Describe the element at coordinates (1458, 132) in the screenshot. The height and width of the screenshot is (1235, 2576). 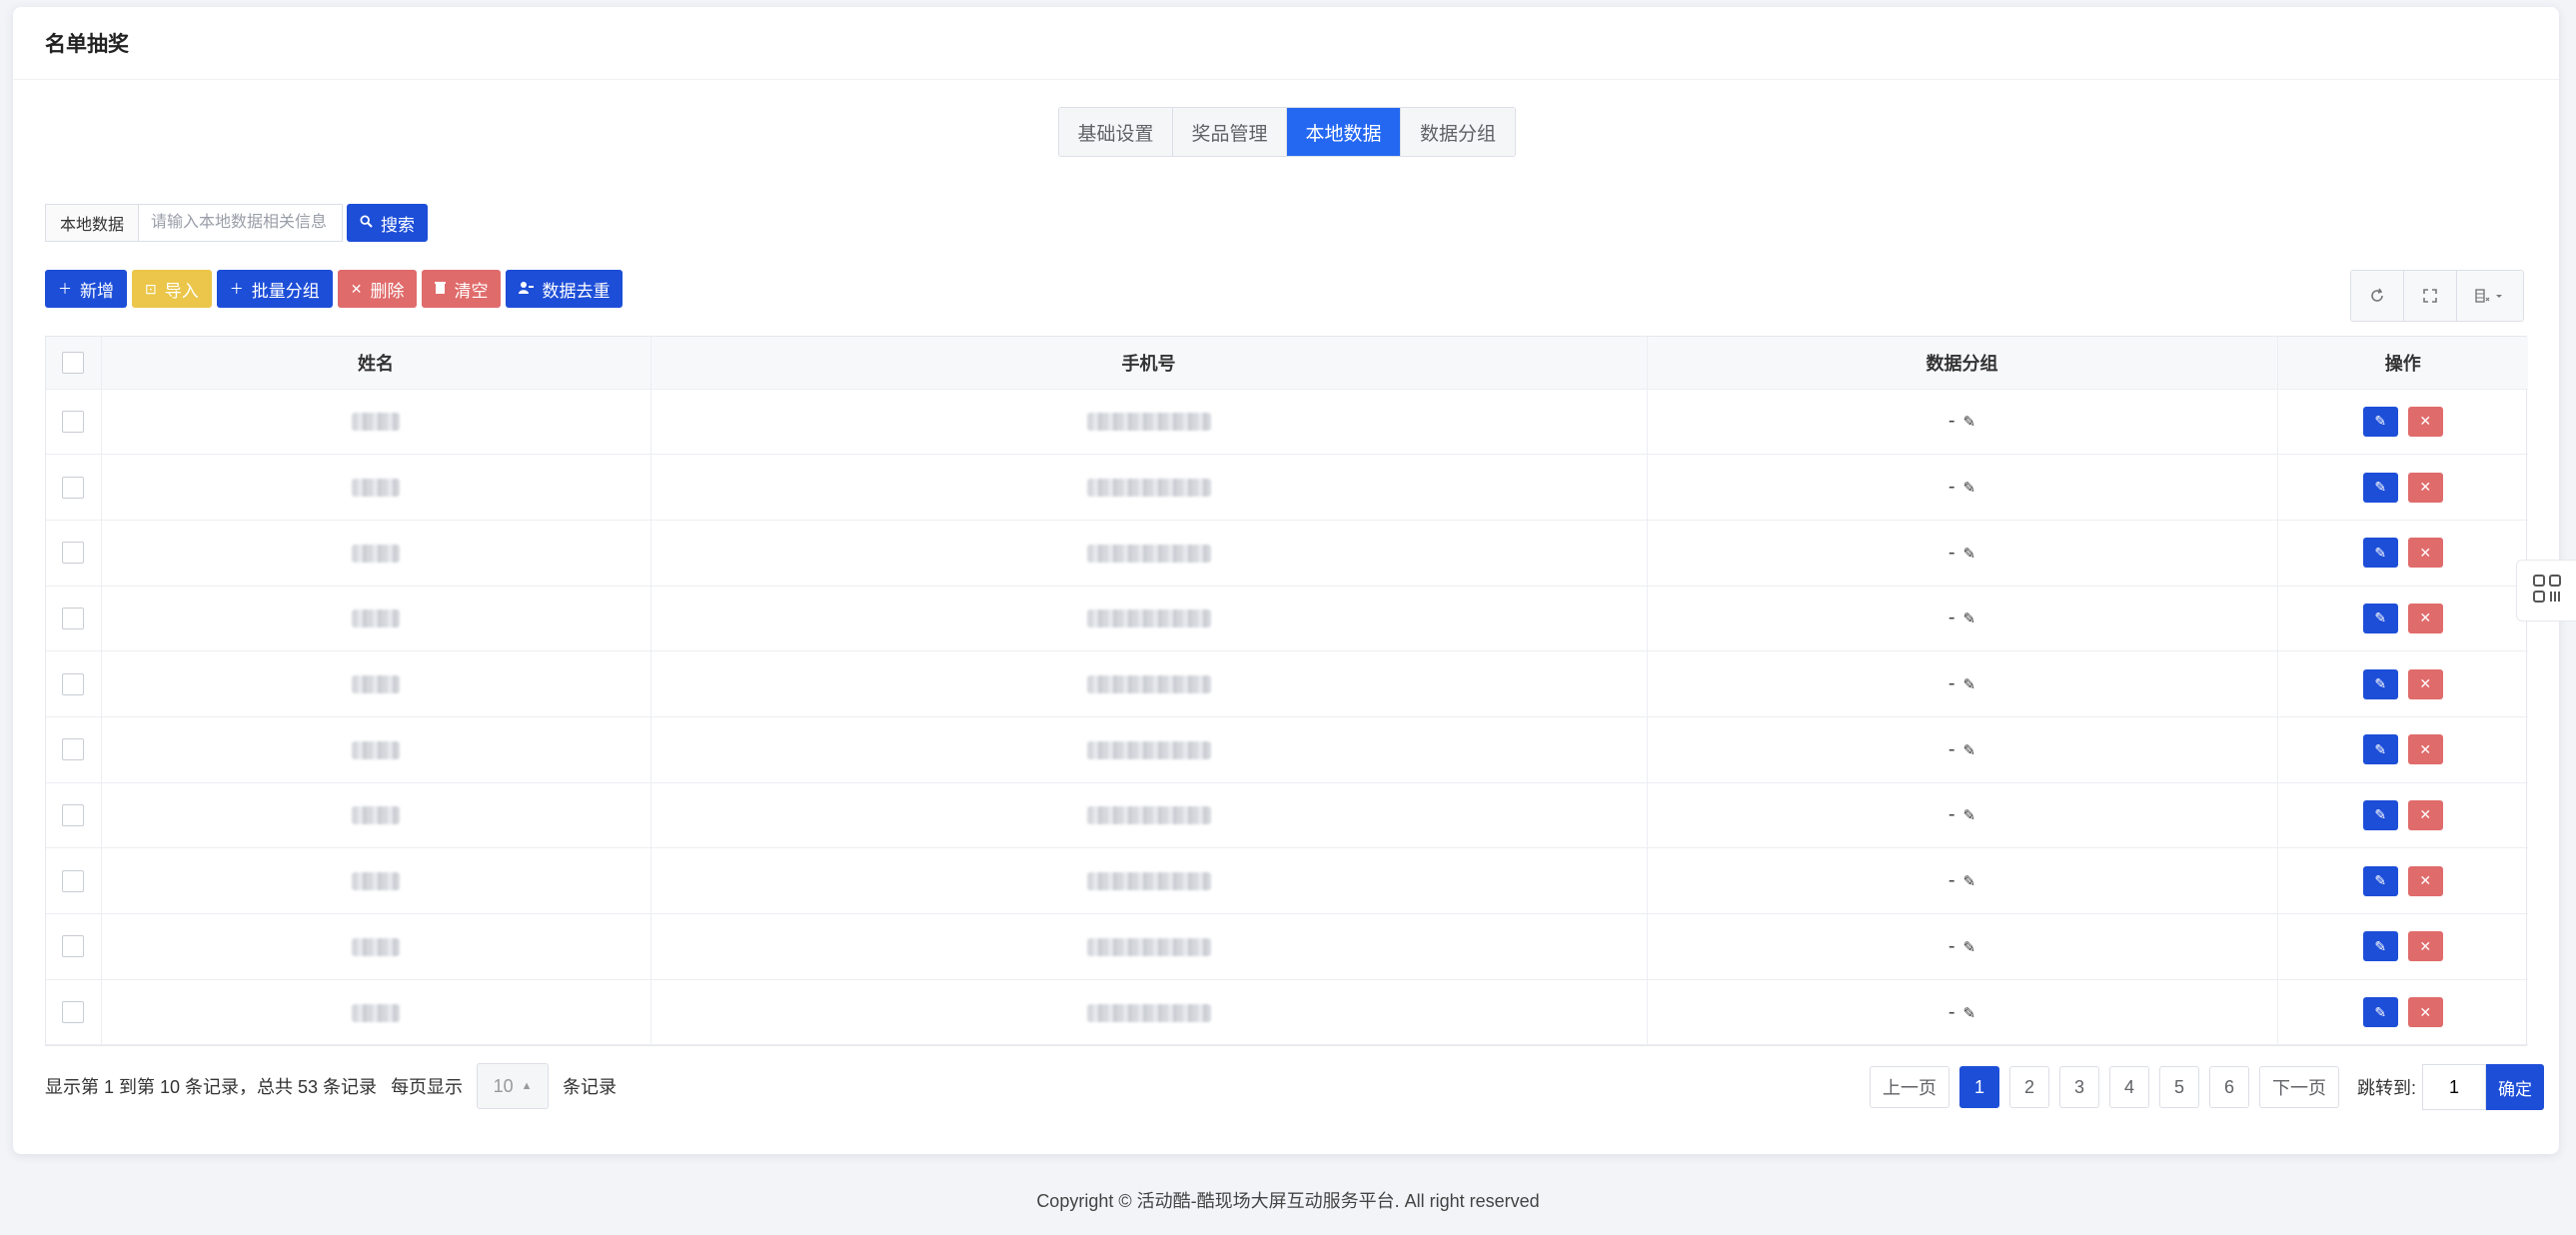
I see `tab-data-groups: 数据分组` at that location.